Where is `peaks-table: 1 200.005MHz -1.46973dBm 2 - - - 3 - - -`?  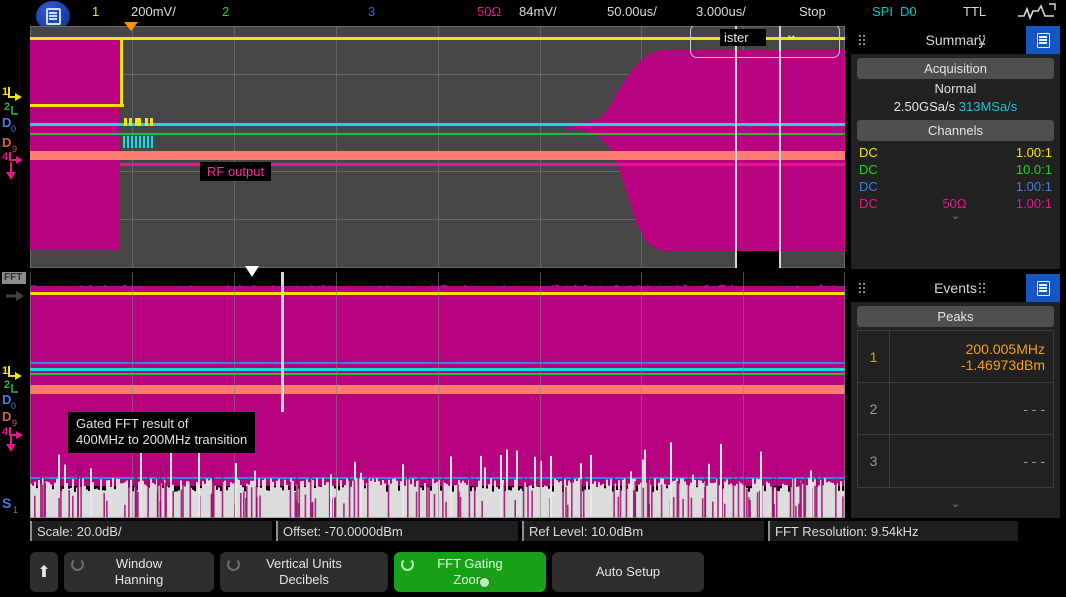 peaks-table: 1 200.005MHz -1.46973dBm 2 - - - 3 - - - is located at coordinates (955, 409).